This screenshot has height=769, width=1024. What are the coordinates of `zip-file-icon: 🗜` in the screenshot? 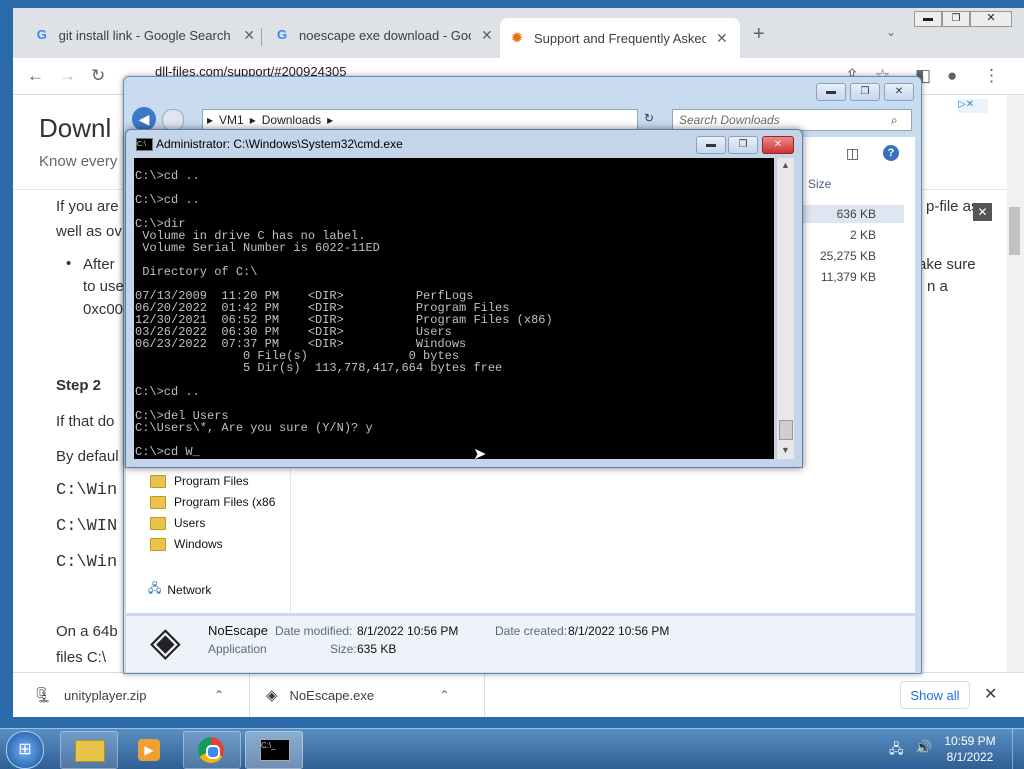 It's located at (43, 695).